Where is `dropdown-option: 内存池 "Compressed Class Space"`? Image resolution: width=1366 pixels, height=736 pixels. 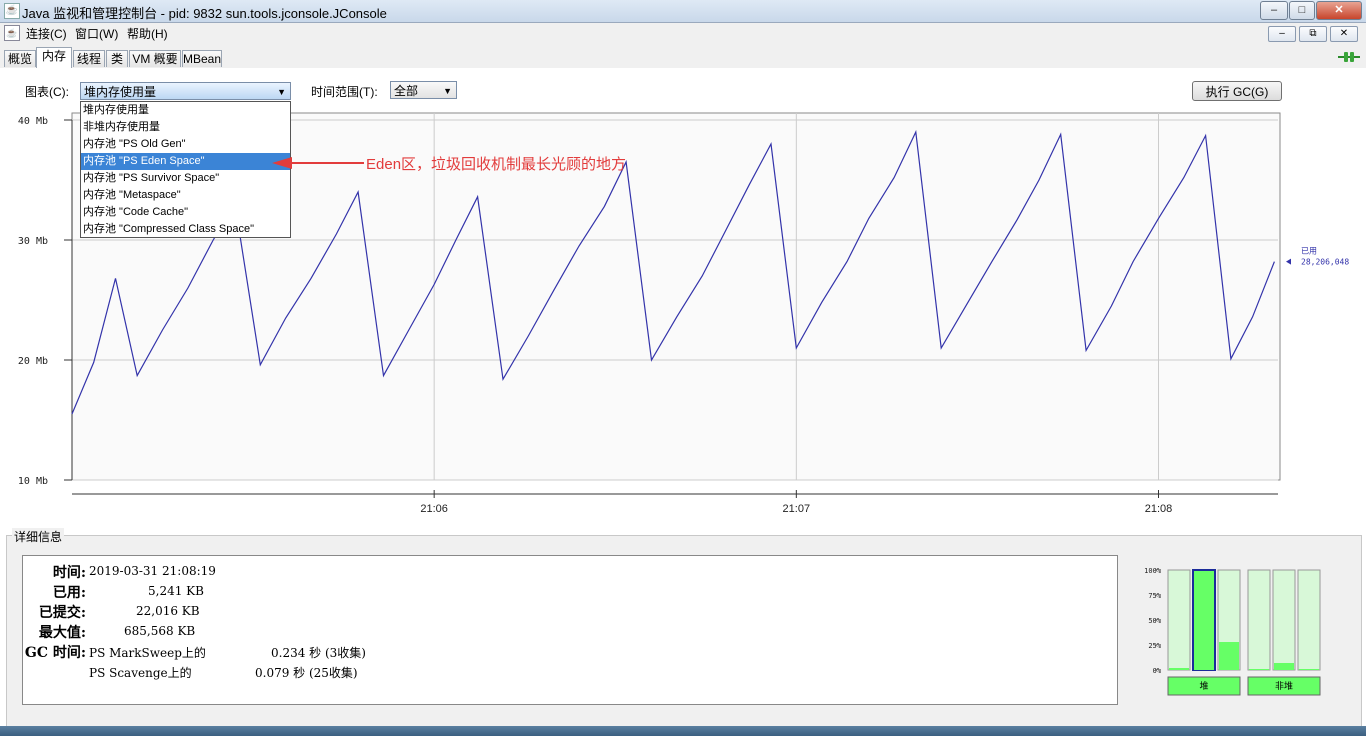 dropdown-option: 内存池 "Compressed Class Space" is located at coordinates (185, 229).